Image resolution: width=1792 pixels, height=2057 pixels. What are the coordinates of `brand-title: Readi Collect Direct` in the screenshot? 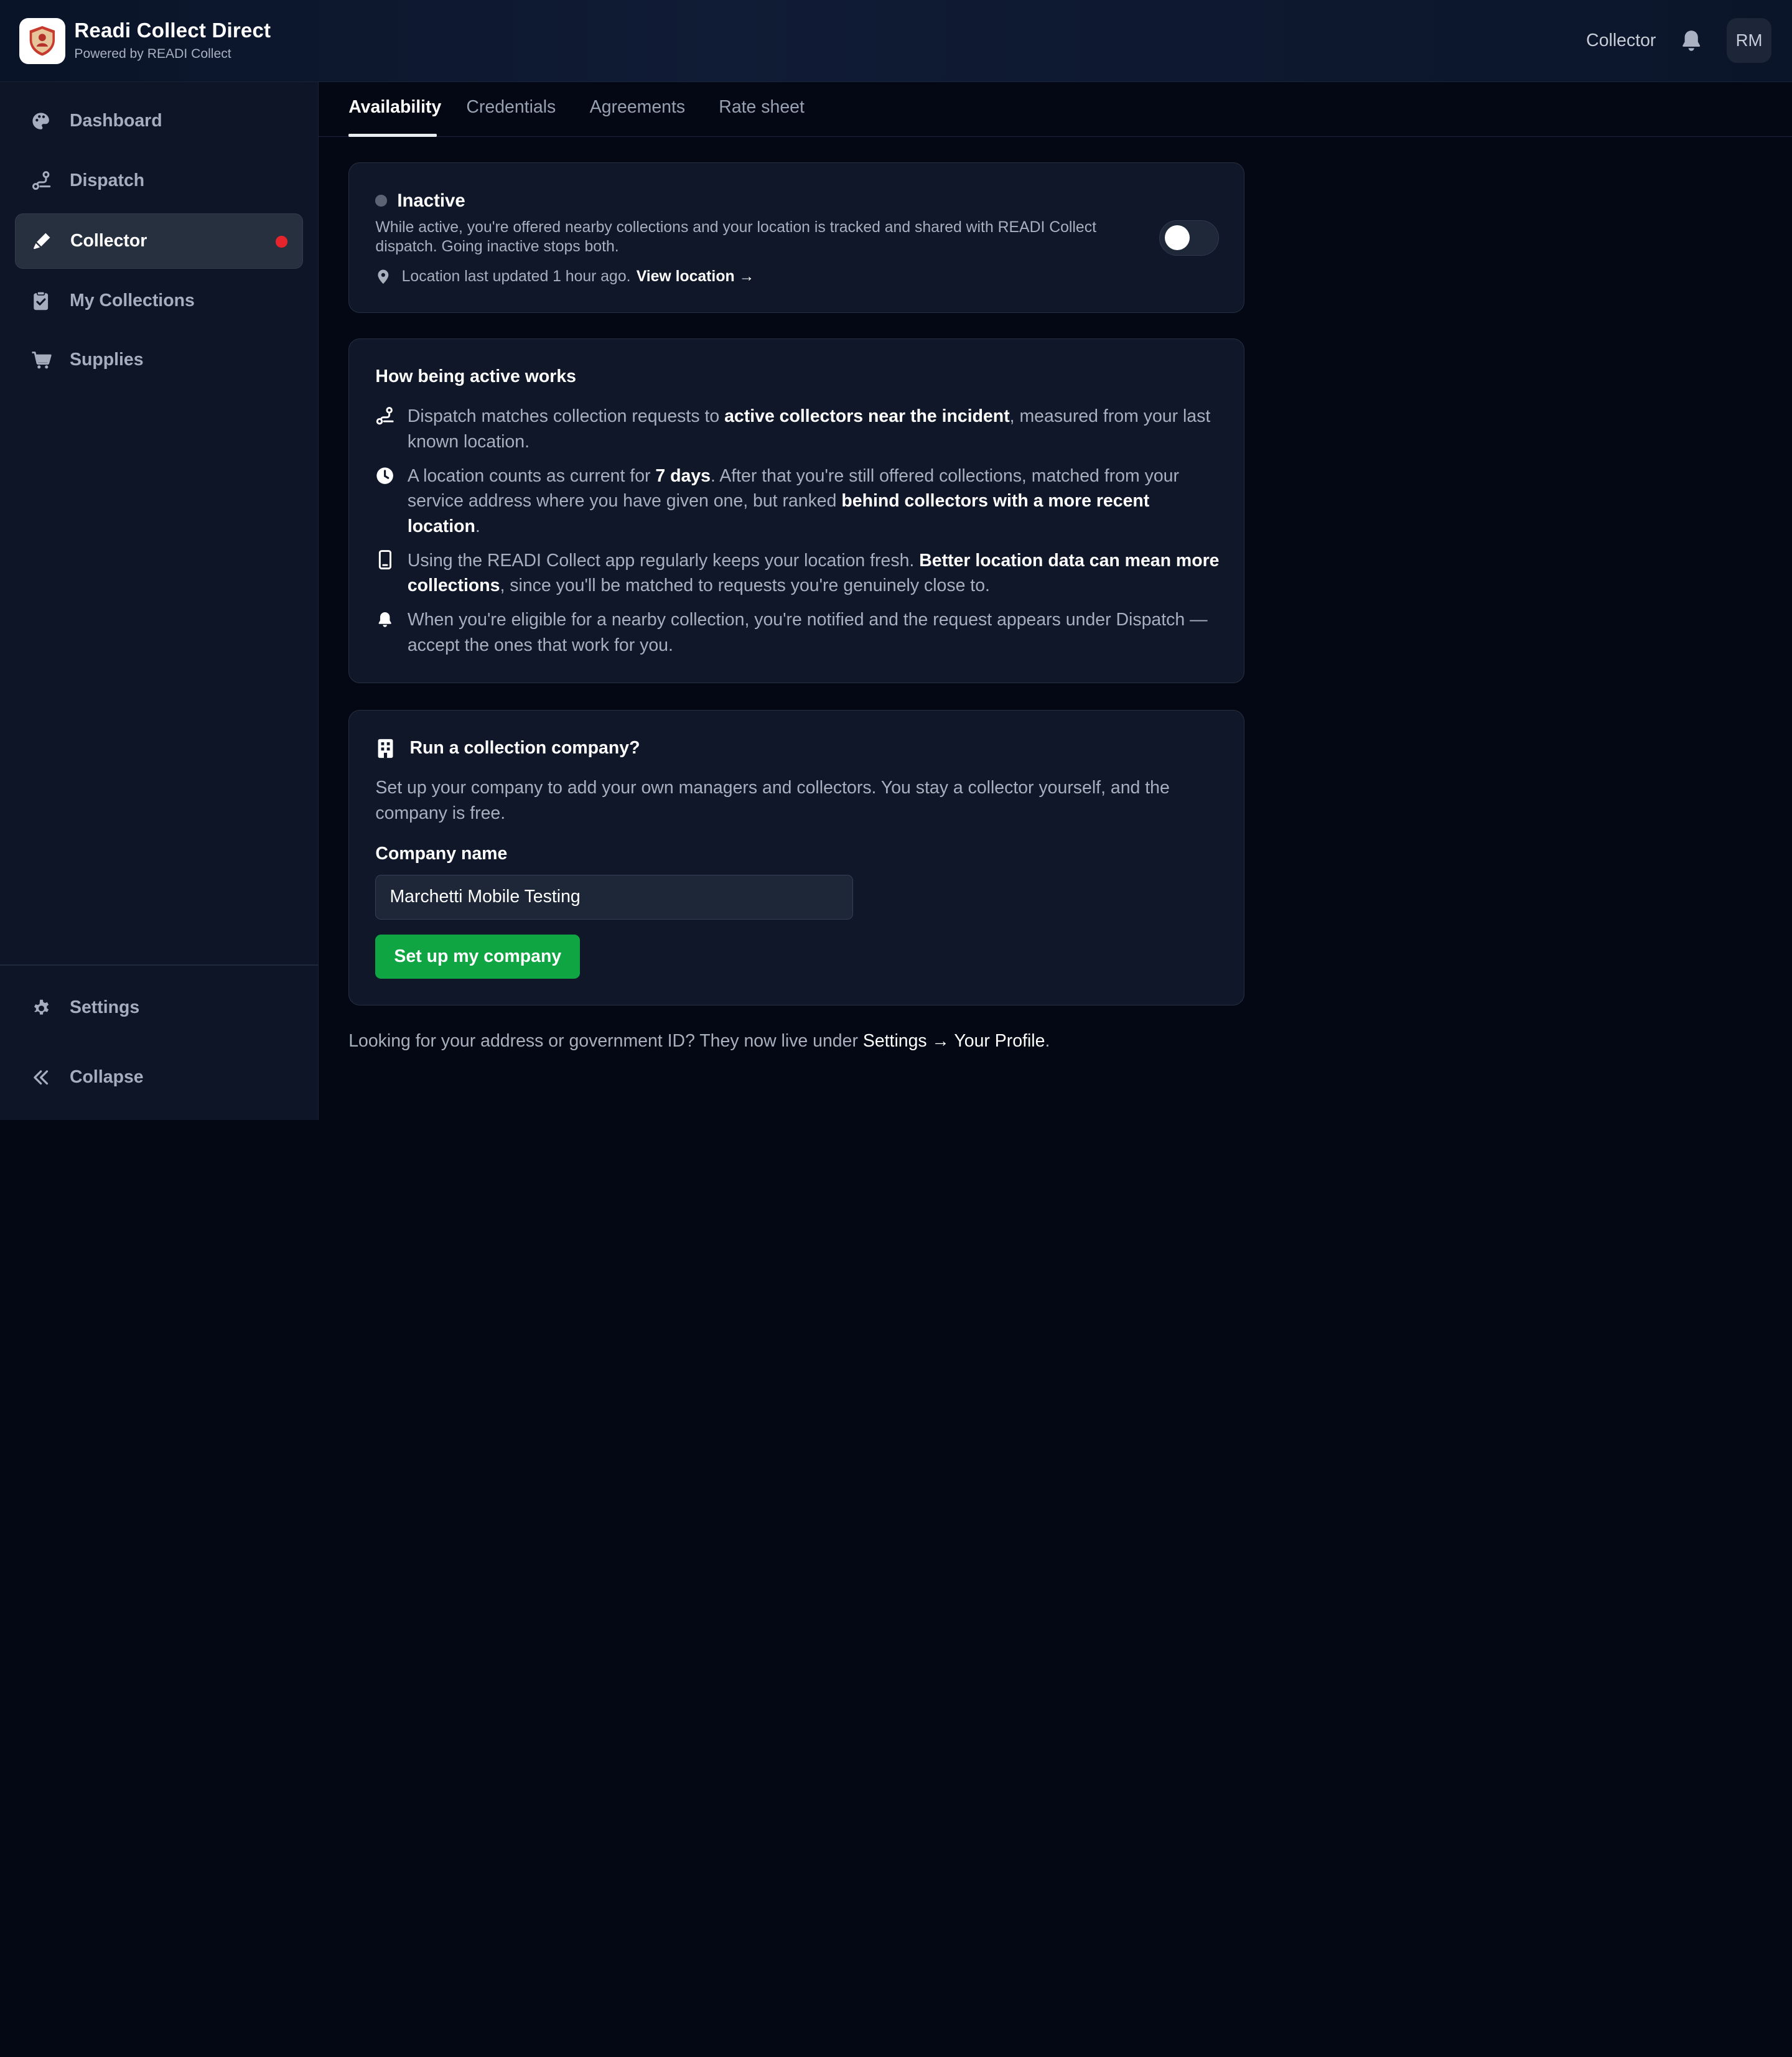 It's located at (173, 31).